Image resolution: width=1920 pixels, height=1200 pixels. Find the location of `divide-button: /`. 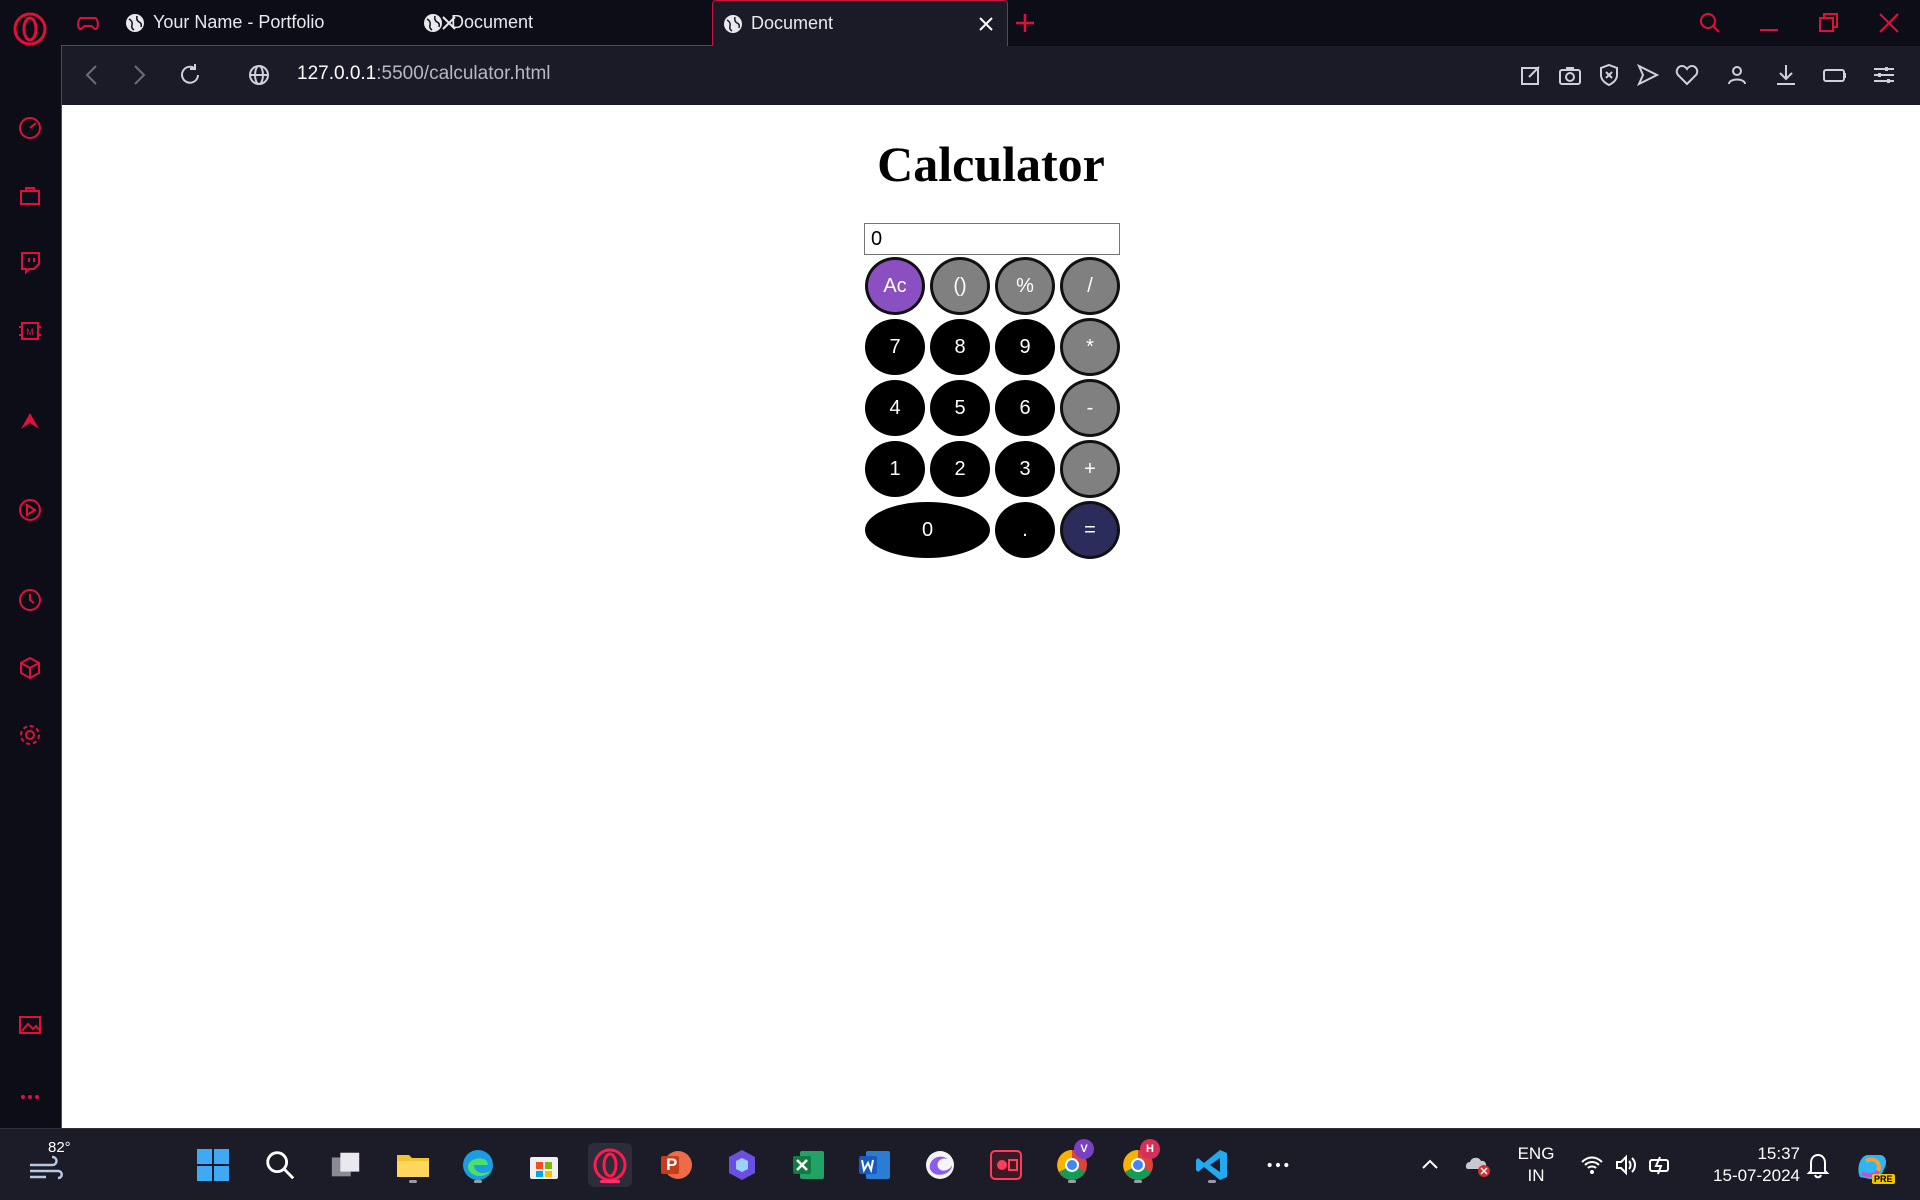

divide-button: / is located at coordinates (1090, 286).